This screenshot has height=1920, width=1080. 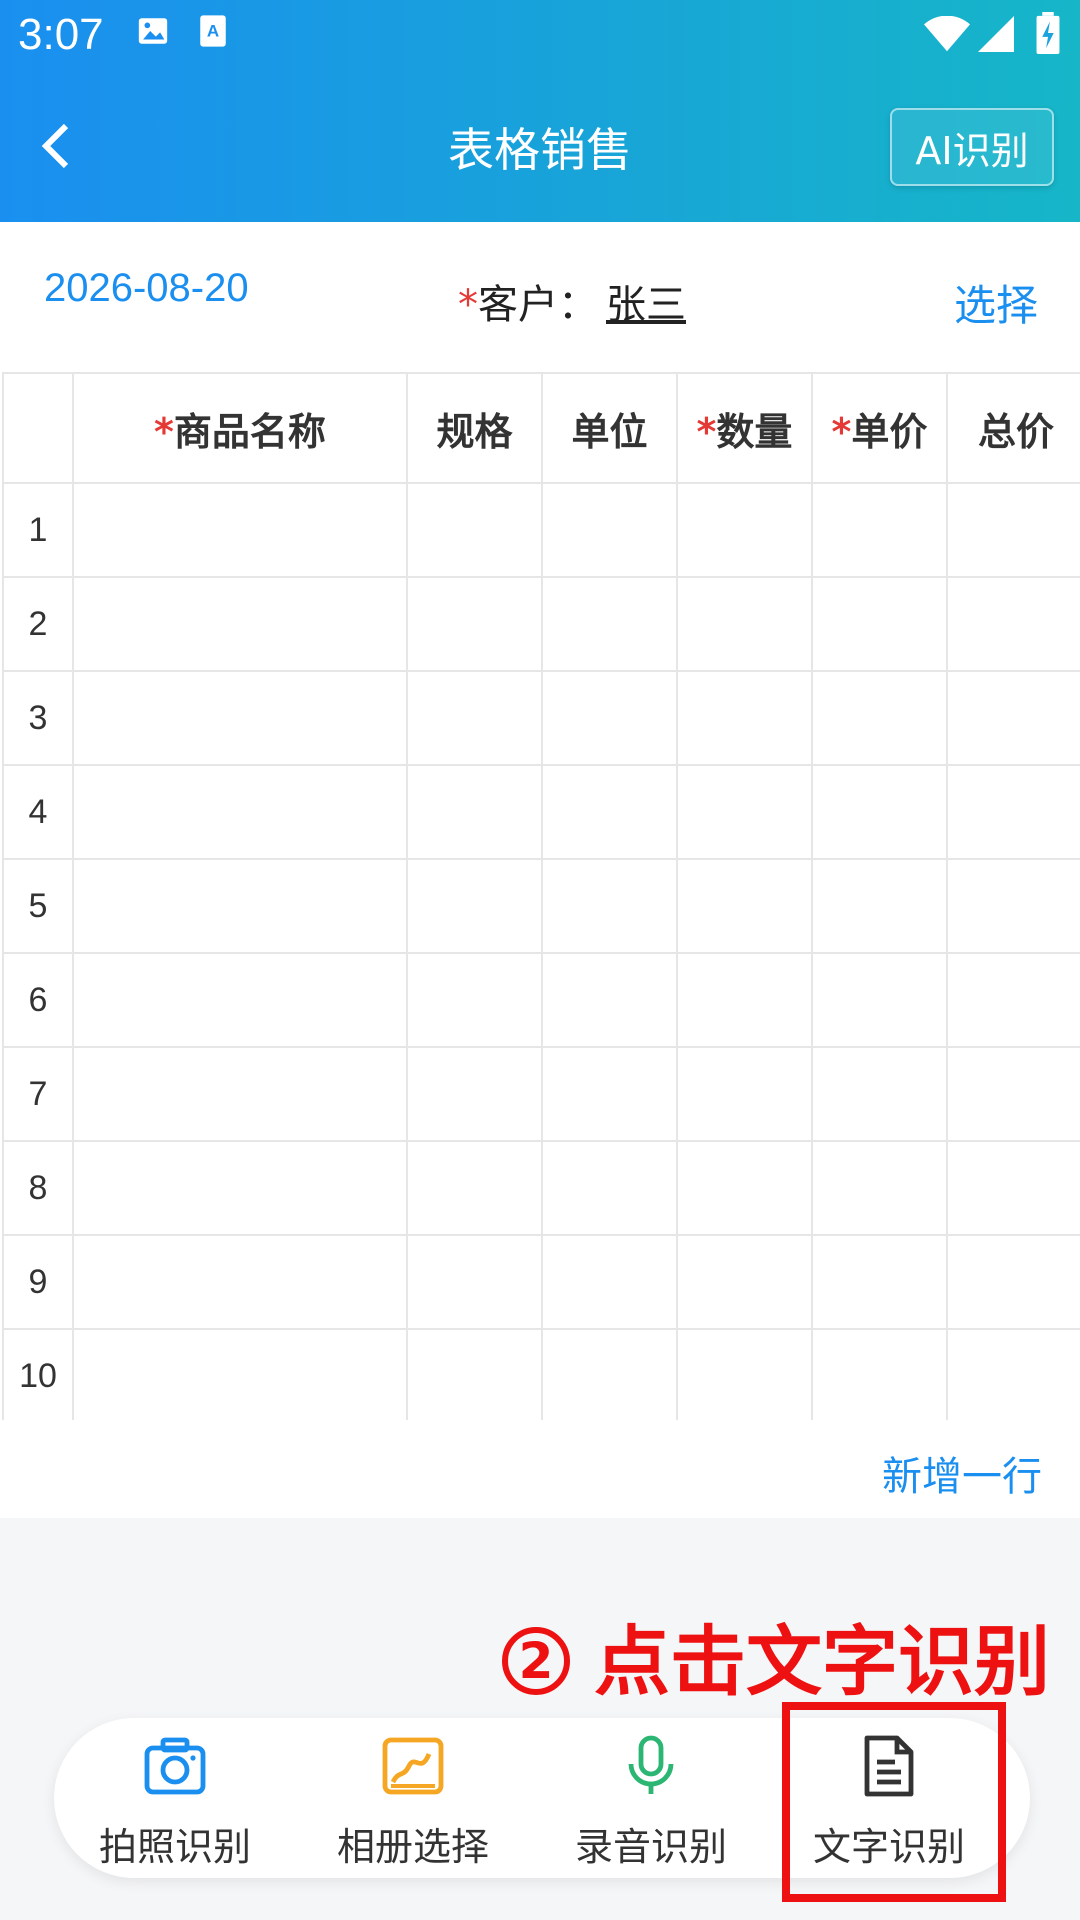 What do you see at coordinates (38, 624) in the screenshot?
I see `row-index: 2` at bounding box center [38, 624].